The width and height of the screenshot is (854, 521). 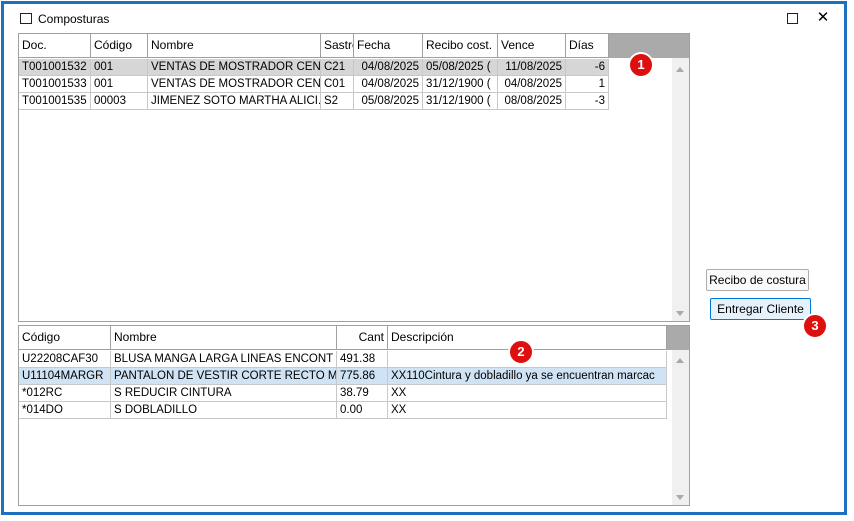 I want to click on table-row: *012RC S REDUCIR CINTURA 38.79 XX, so click(x=343, y=393).